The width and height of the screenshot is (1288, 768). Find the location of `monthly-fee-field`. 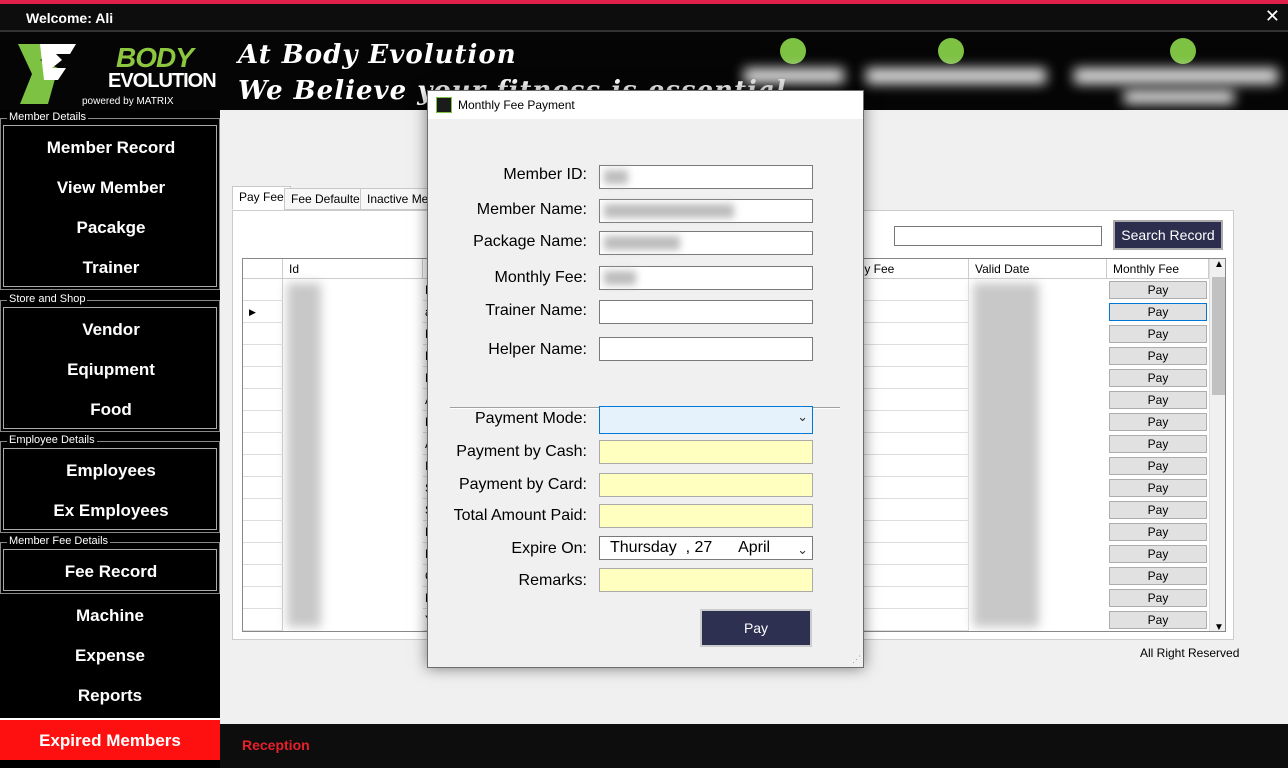

monthly-fee-field is located at coordinates (706, 278).